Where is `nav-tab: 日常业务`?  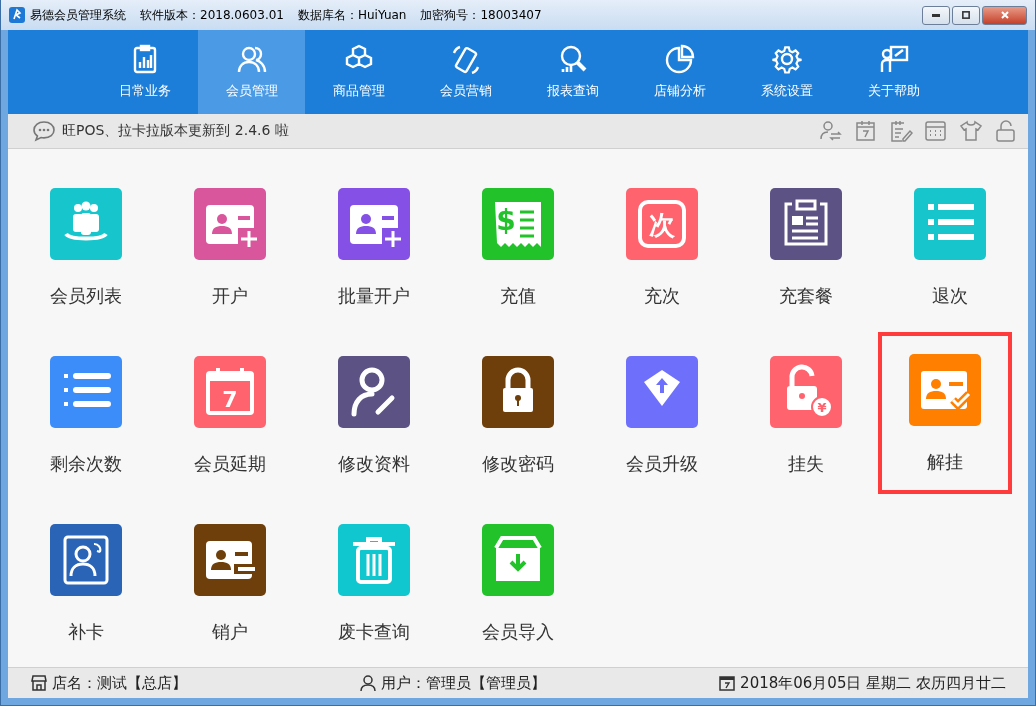
nav-tab: 日常业务 is located at coordinates (144, 72).